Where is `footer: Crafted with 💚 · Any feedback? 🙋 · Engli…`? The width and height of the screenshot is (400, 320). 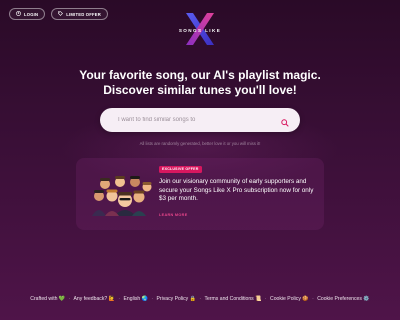 footer: Crafted with 💚 · Any feedback? 🙋 · Engli… is located at coordinates (200, 299).